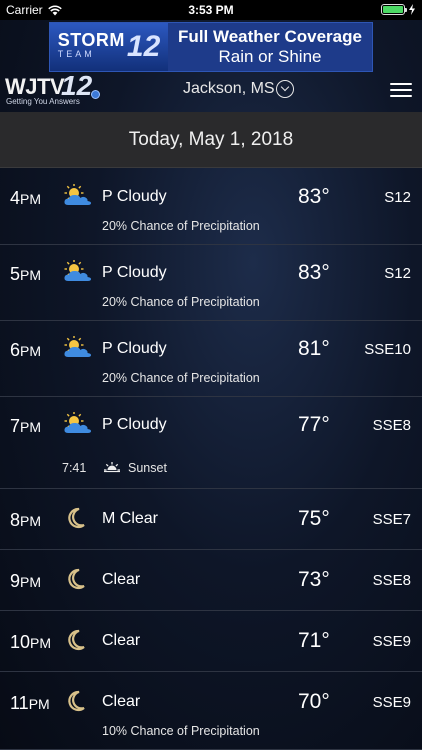 This screenshot has width=422, height=750. Describe the element at coordinates (15, 520) in the screenshot. I see `hour-number: 8` at that location.